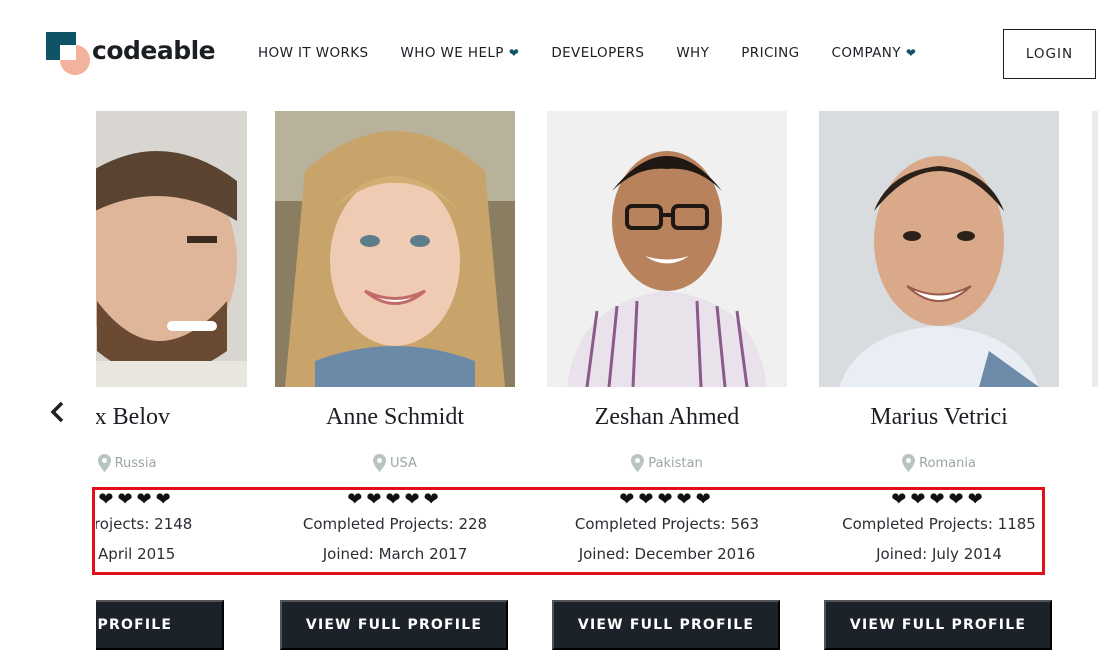  I want to click on nav-label: DEVELOPERS, so click(598, 53).